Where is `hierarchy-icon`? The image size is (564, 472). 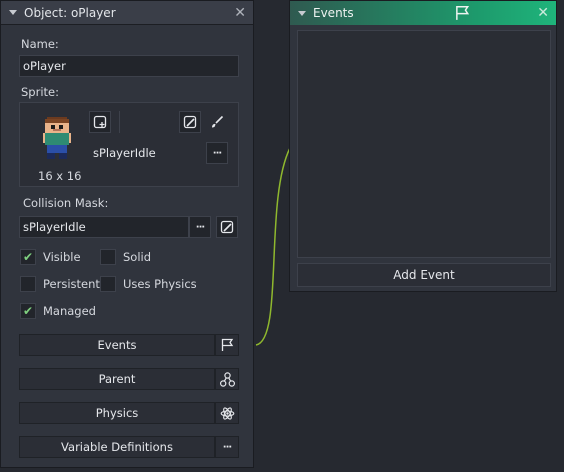
hierarchy-icon is located at coordinates (227, 379).